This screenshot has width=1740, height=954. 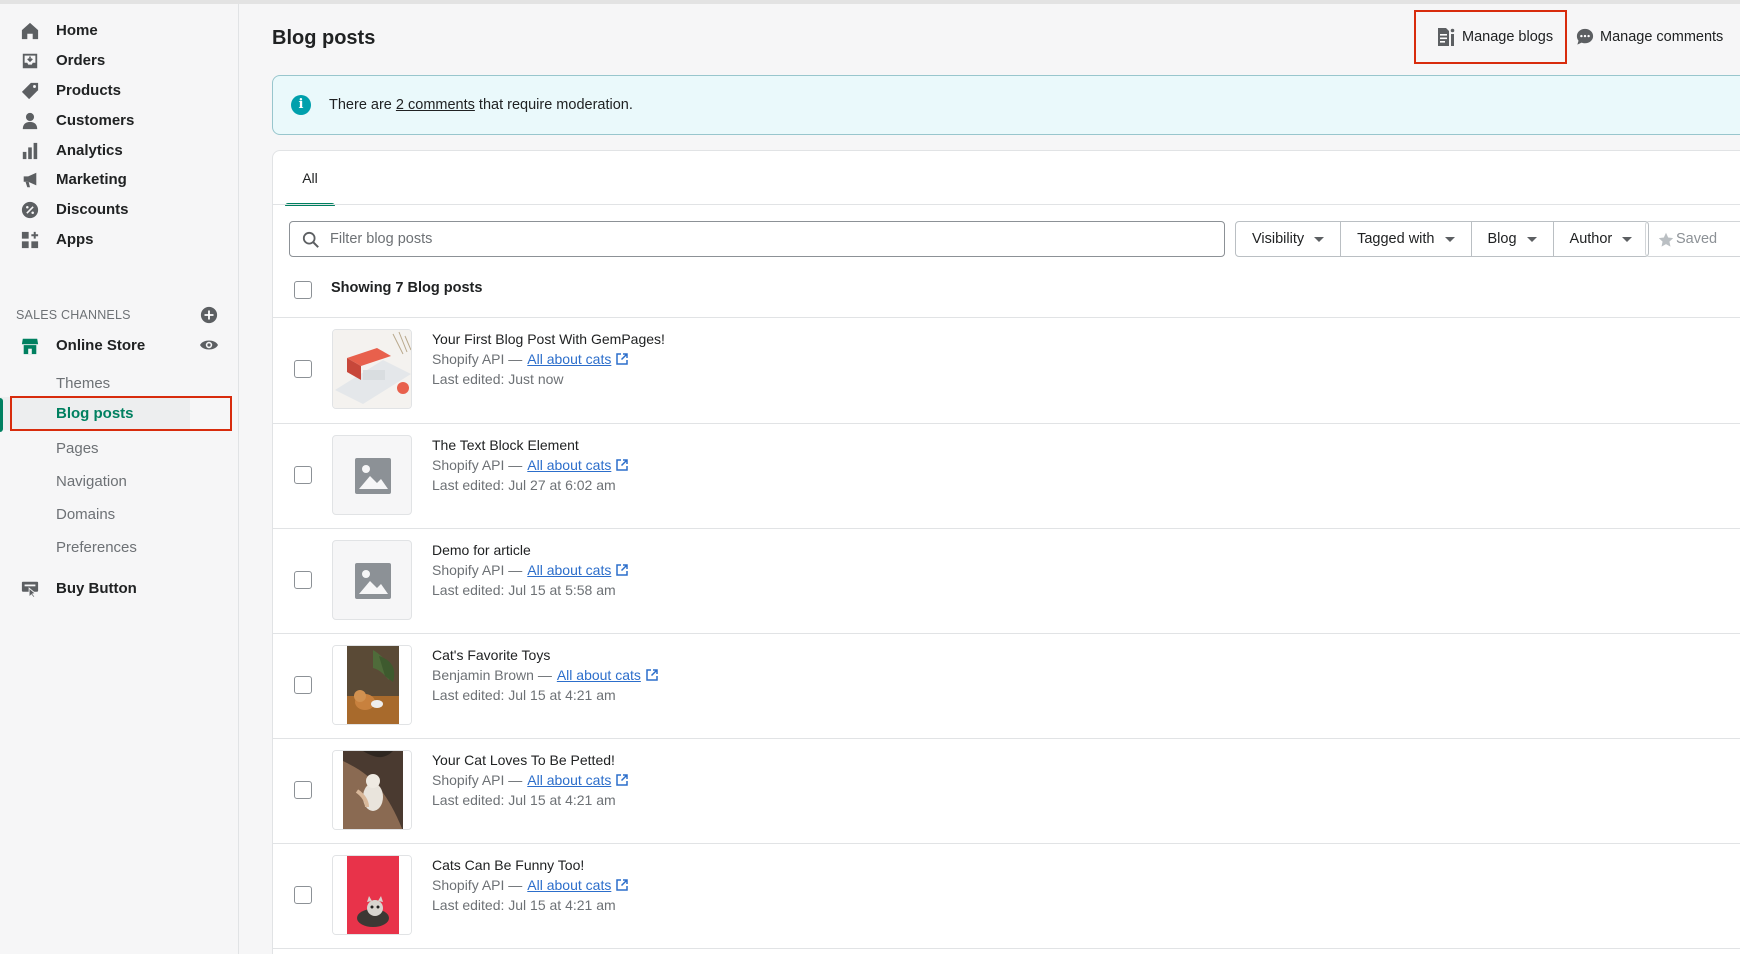 I want to click on comments-link: 2 comments, so click(x=435, y=105).